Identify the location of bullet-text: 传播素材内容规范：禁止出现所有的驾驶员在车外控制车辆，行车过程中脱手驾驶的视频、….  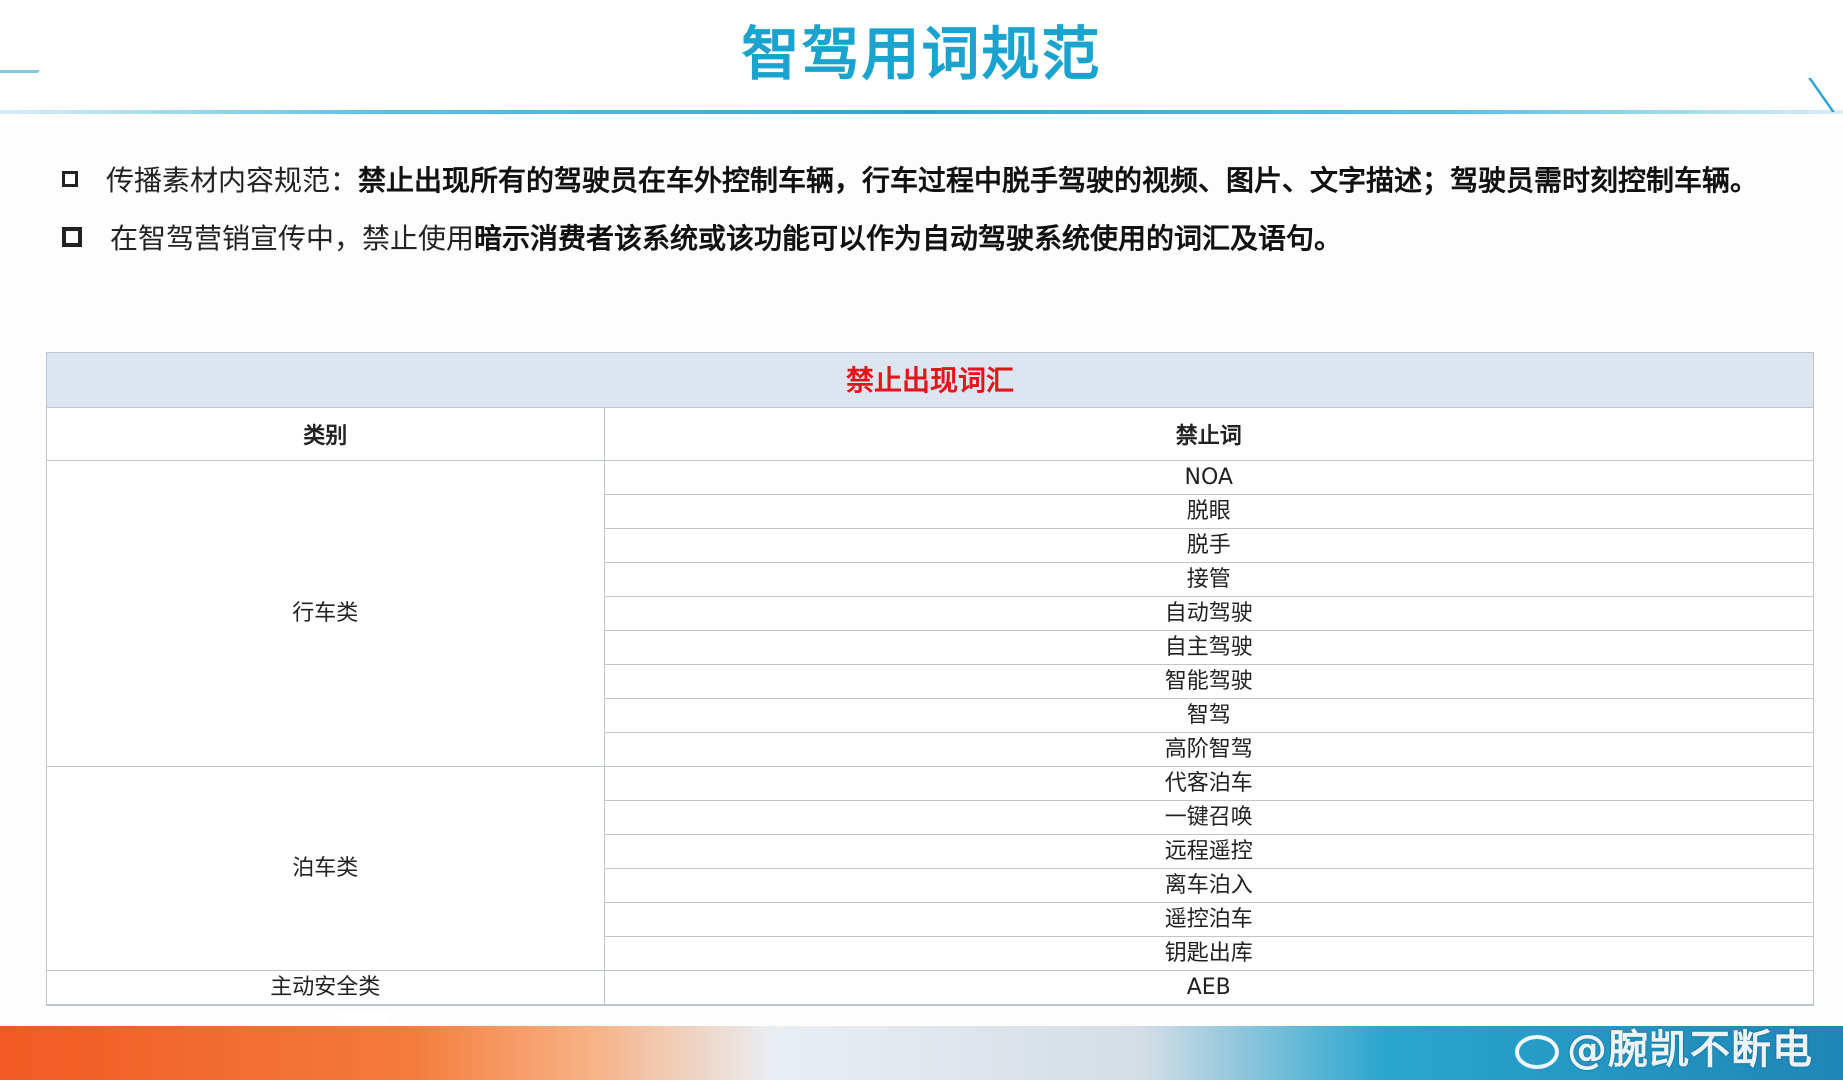
(932, 181).